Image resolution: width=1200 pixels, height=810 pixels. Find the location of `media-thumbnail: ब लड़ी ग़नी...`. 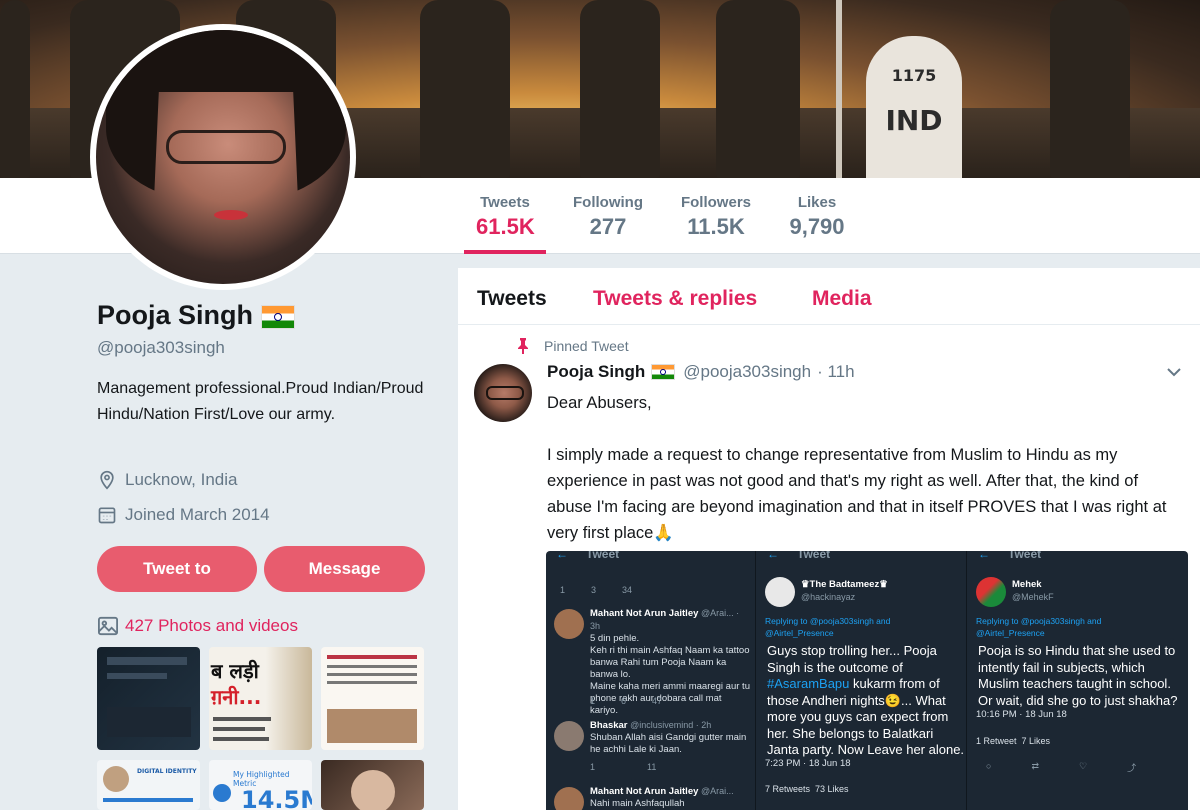

media-thumbnail: ब लड़ी ग़नी... is located at coordinates (260, 698).